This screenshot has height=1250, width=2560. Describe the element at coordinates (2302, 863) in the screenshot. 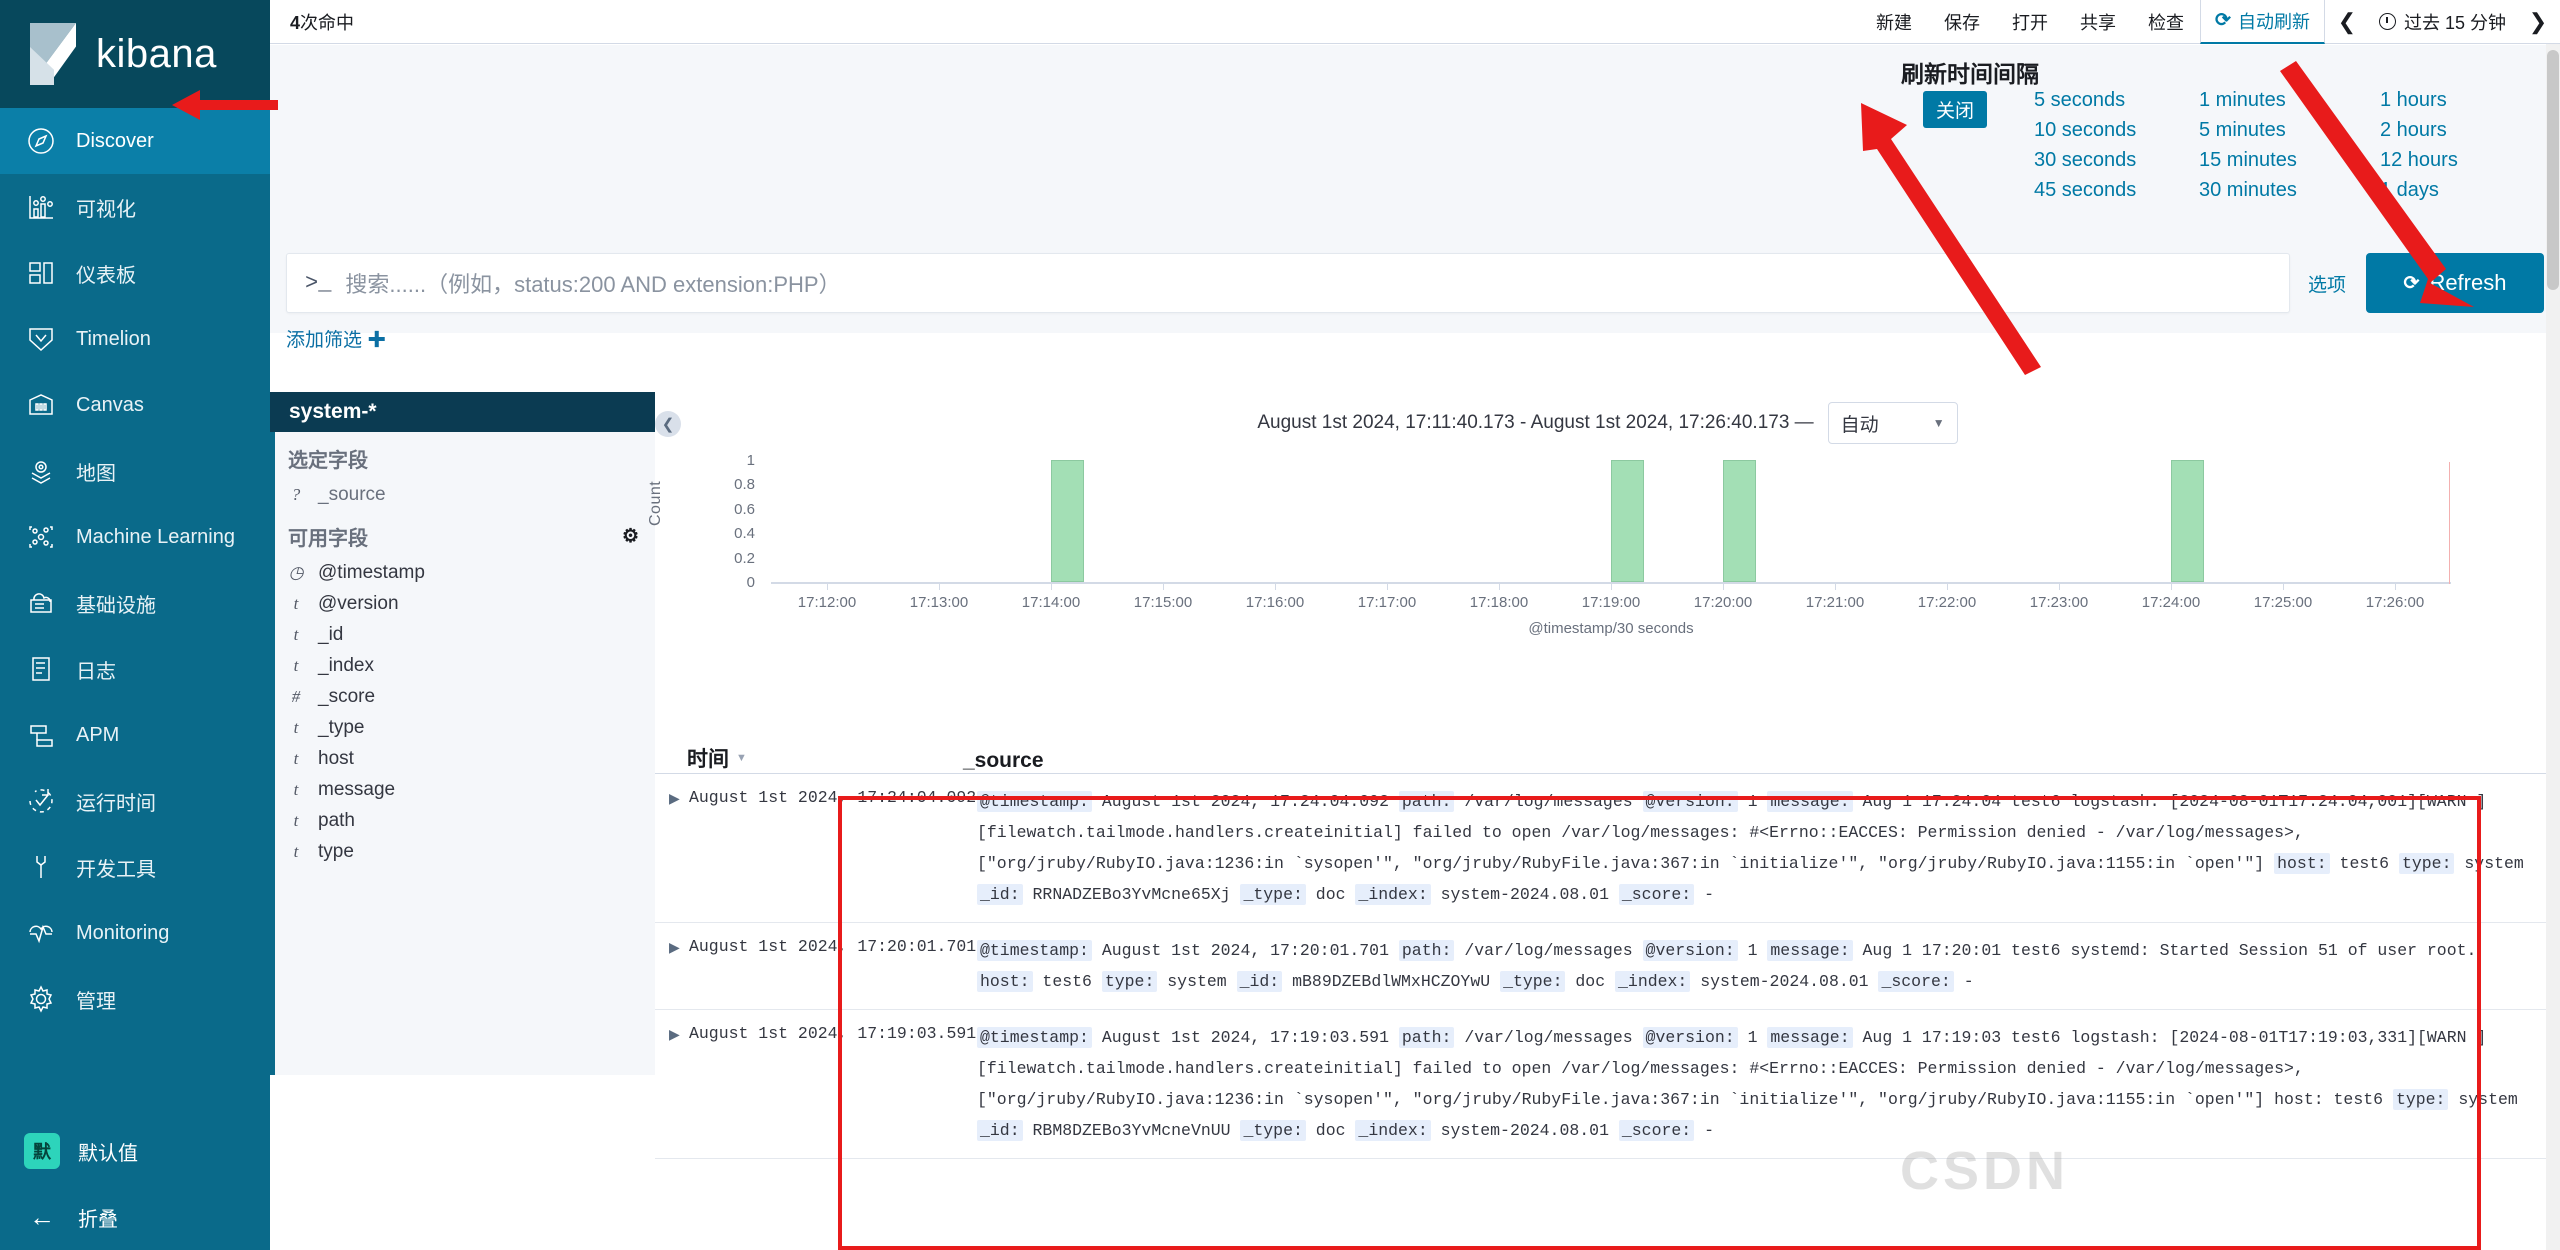

I see `source-field-key: host:` at that location.